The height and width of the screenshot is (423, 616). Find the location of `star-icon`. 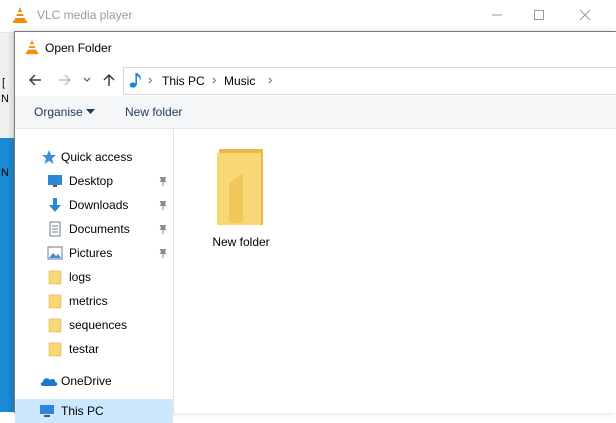

star-icon is located at coordinates (49, 157).